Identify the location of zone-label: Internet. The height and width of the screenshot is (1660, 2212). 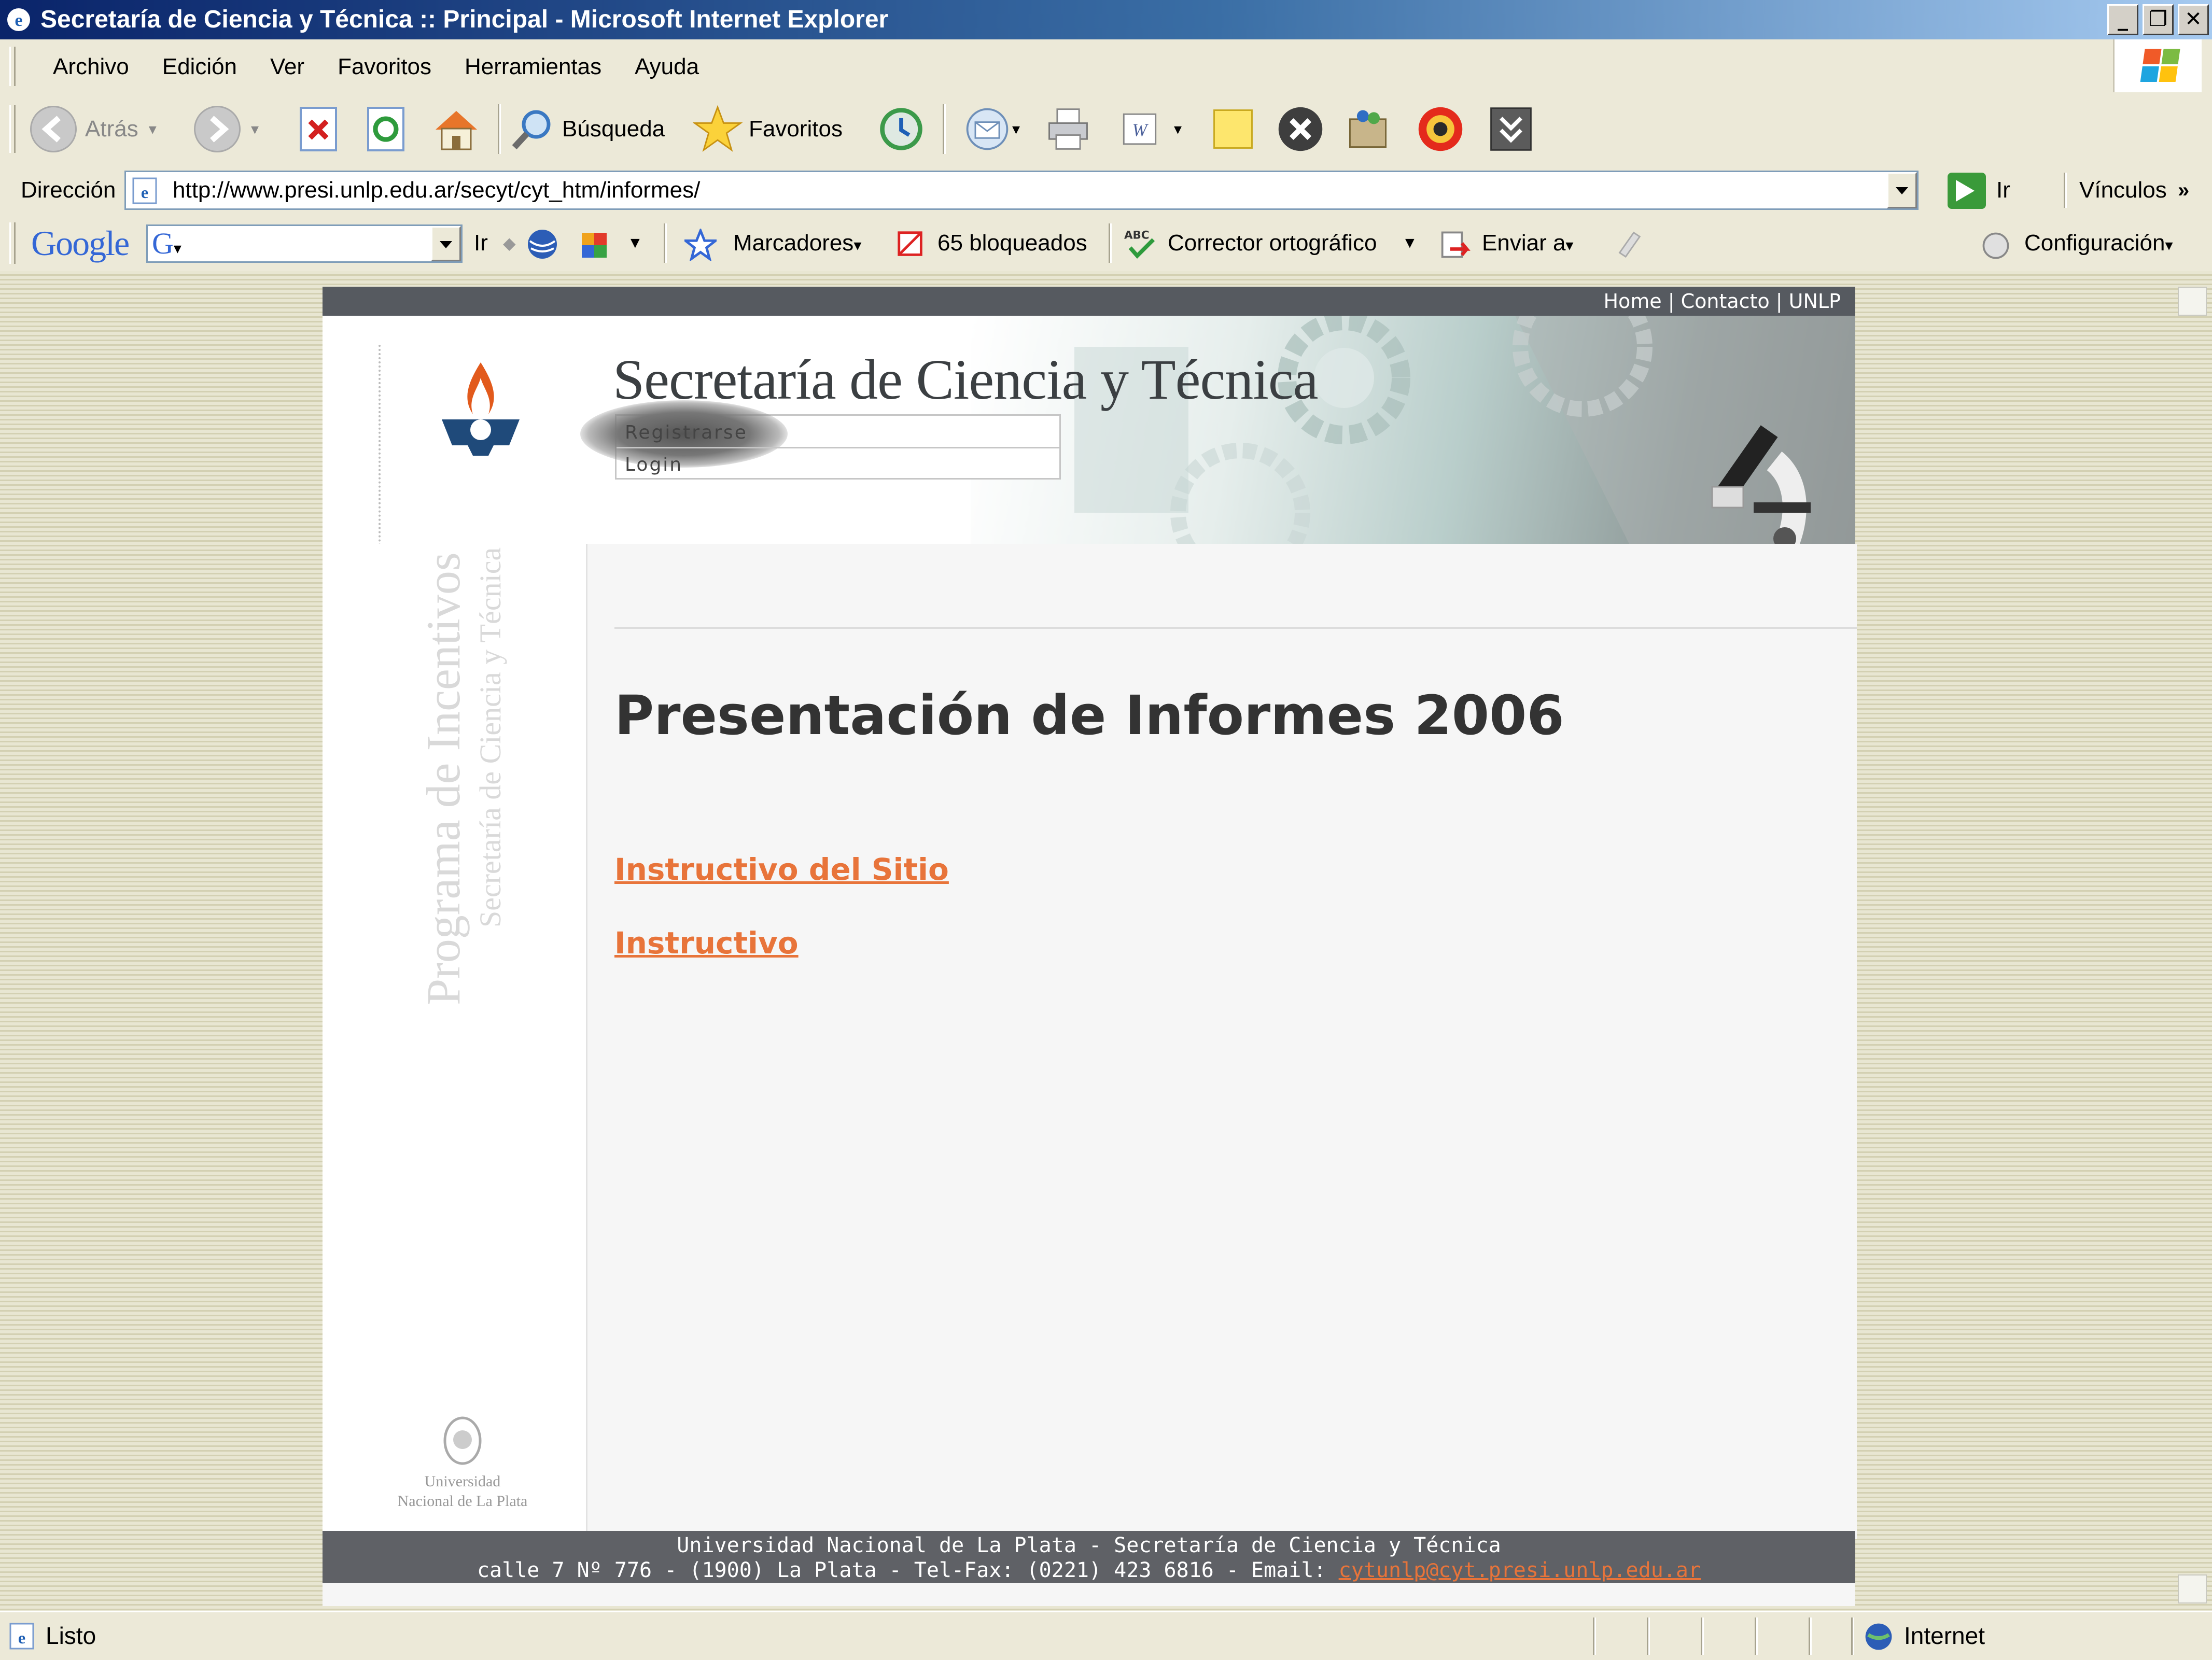
(1944, 1635).